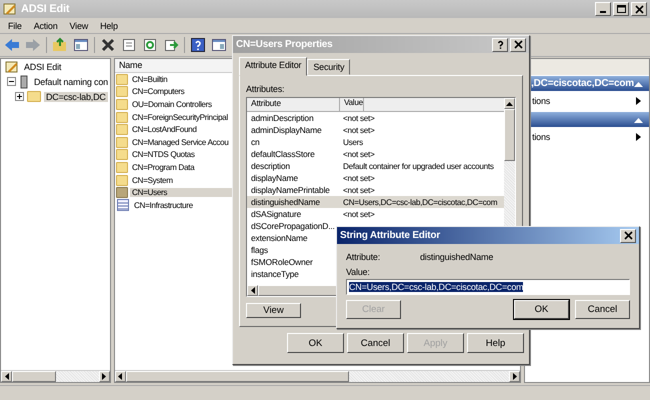 The height and width of the screenshot is (400, 650). What do you see at coordinates (284, 44) in the screenshot?
I see `dialog-title: CN=Users Properties` at bounding box center [284, 44].